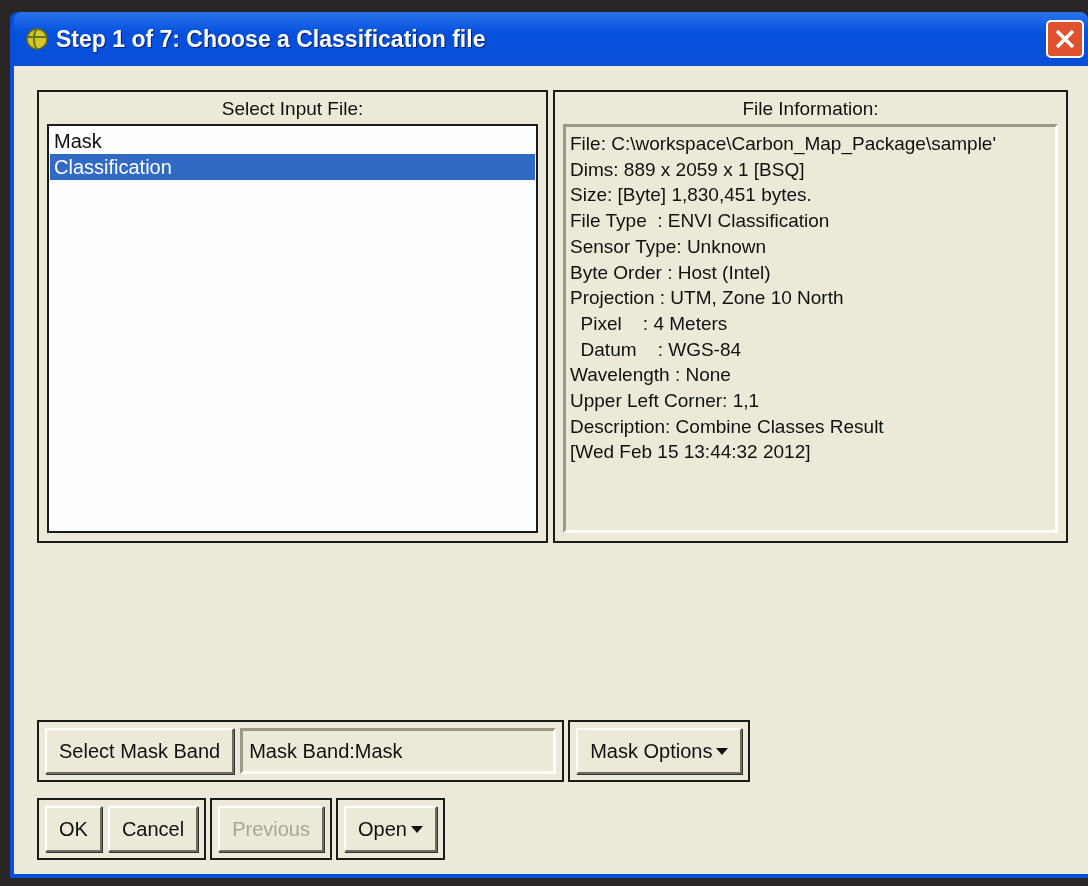  Describe the element at coordinates (73, 829) in the screenshot. I see `push-button: OK` at that location.